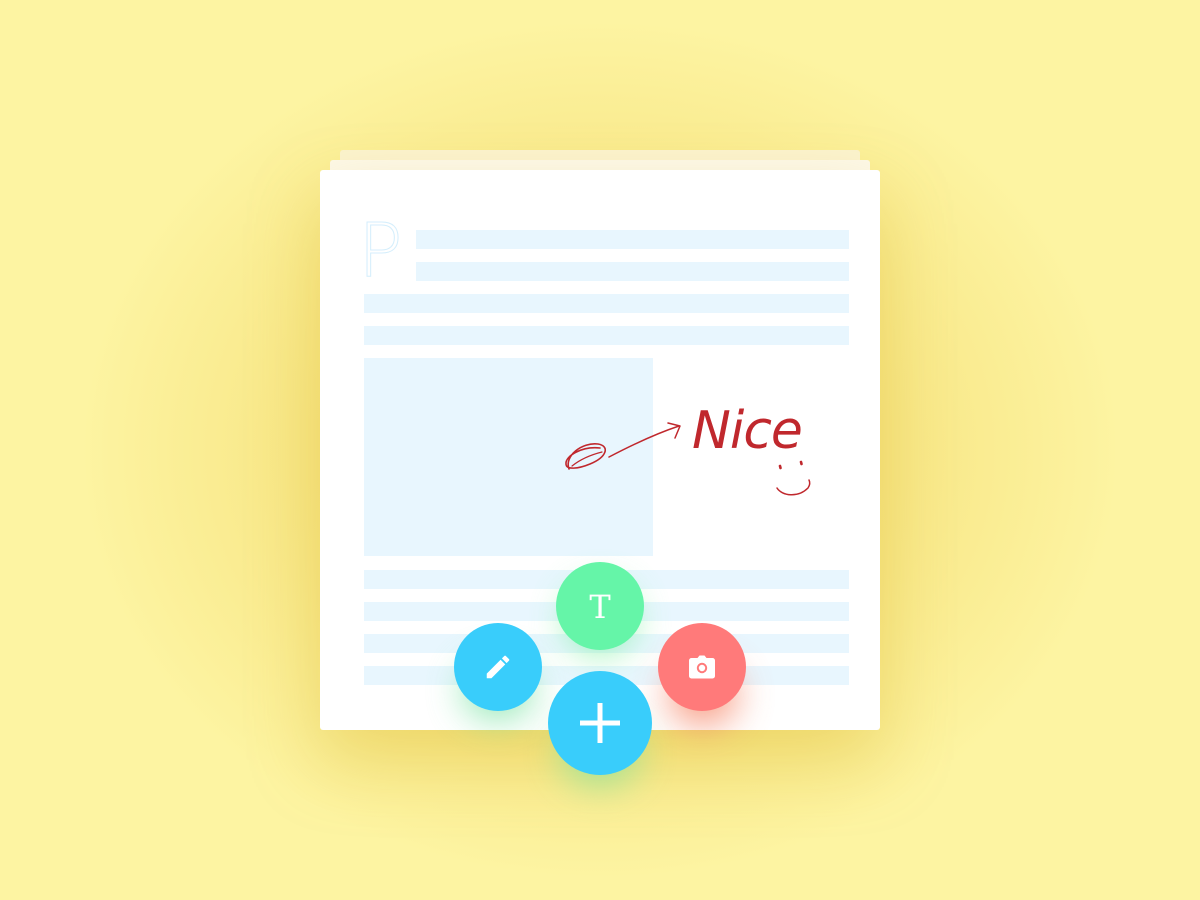 Image resolution: width=1200 pixels, height=900 pixels. I want to click on drop-cap: P, so click(381, 251).